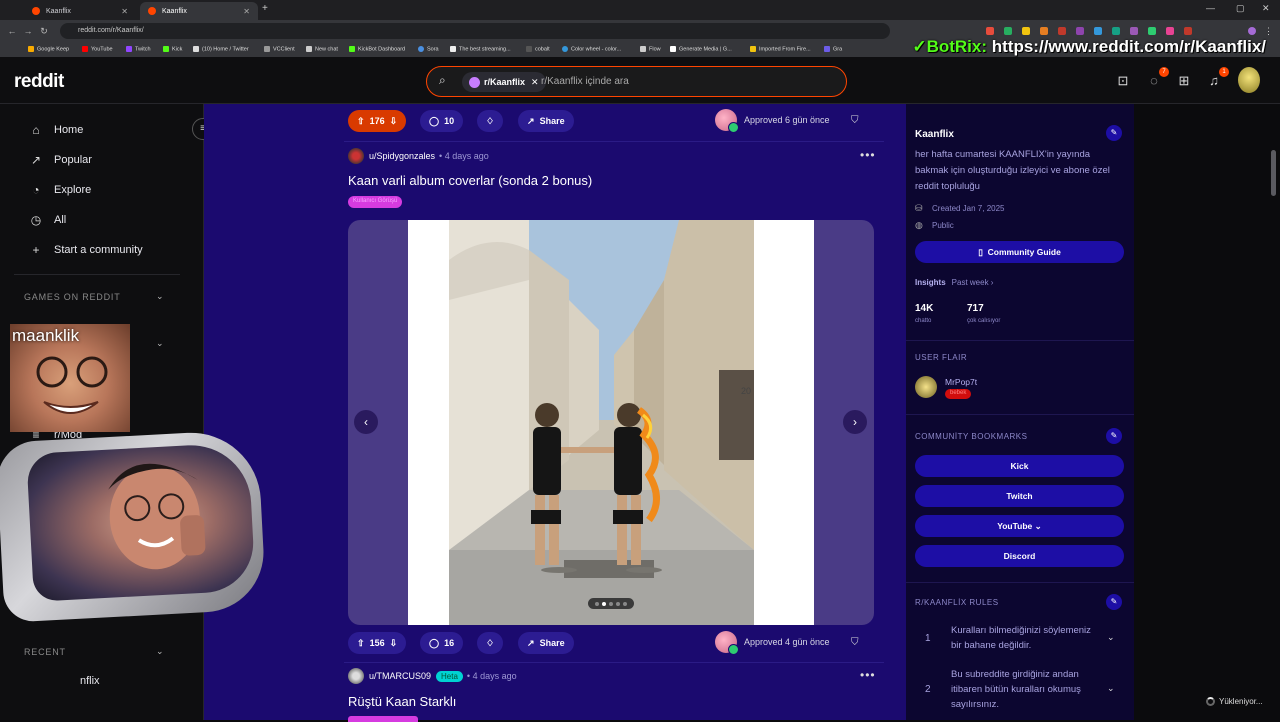 The image size is (1280, 722). What do you see at coordinates (55, 130) in the screenshot?
I see `sidebar-item-home: ⌂ Home` at bounding box center [55, 130].